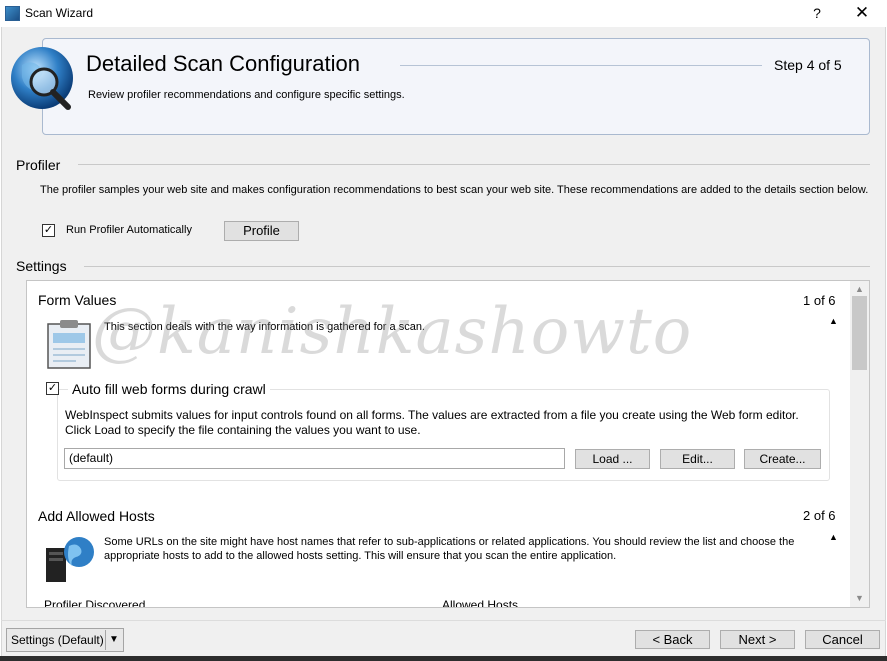 This screenshot has width=887, height=661. What do you see at coordinates (859, 598) in the screenshot?
I see `scroll-down-icon: ▼` at bounding box center [859, 598].